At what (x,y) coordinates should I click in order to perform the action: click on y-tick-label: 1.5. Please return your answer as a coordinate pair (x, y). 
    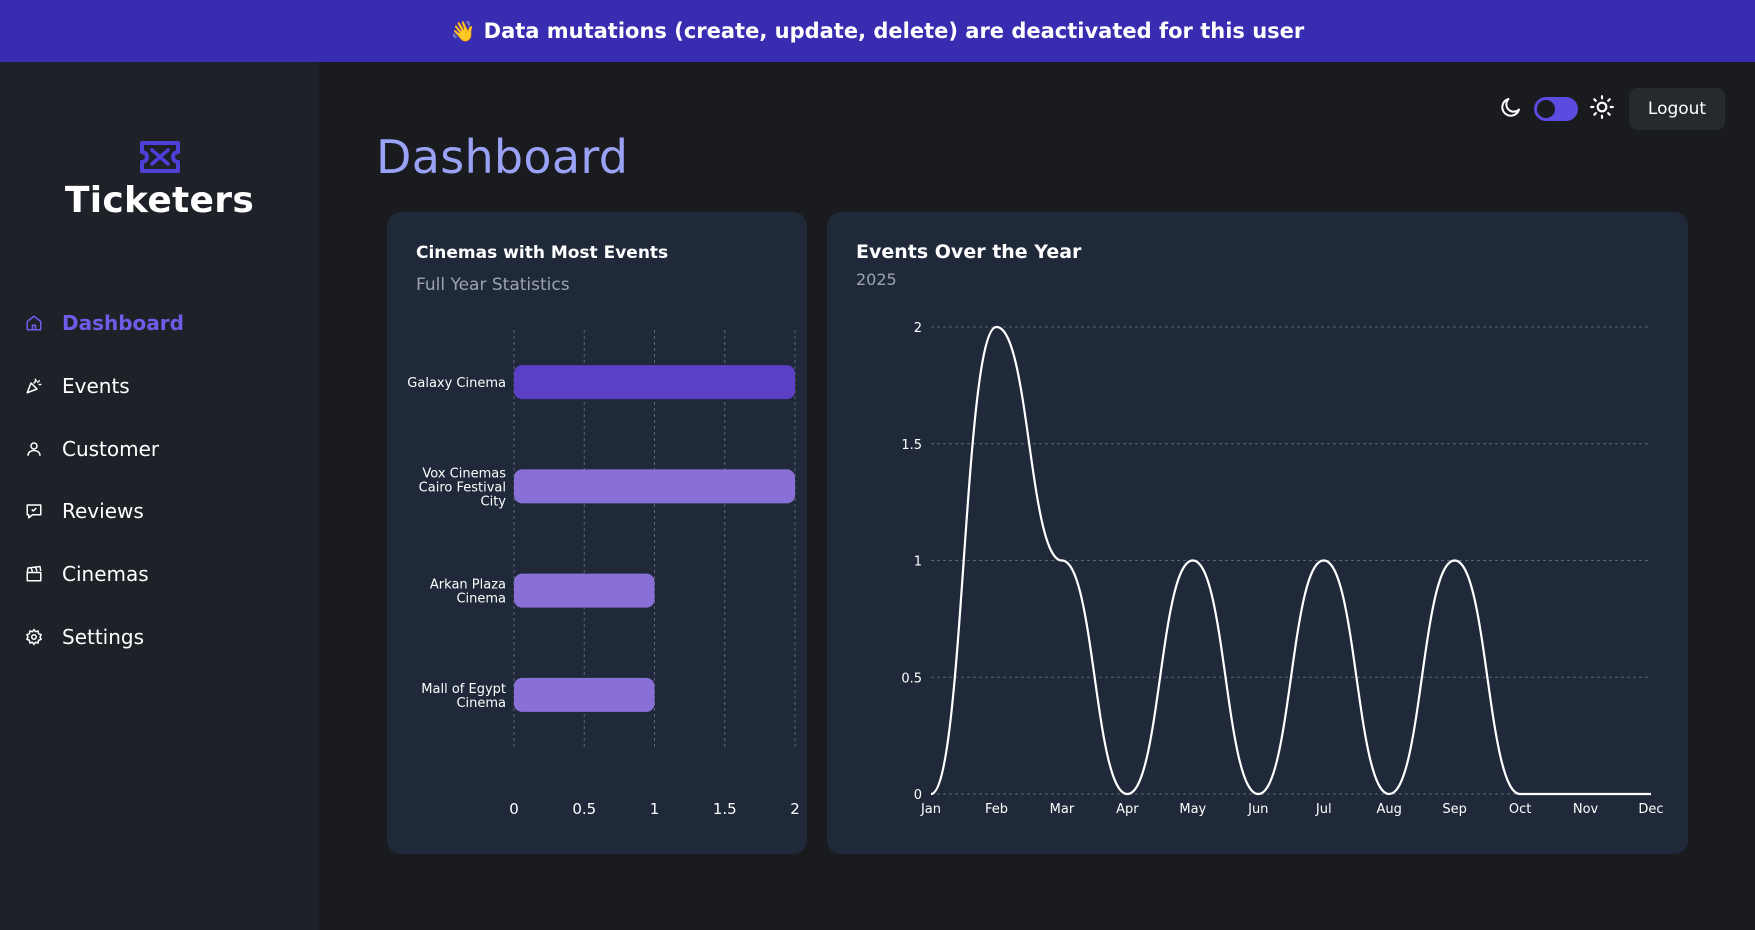
    Looking at the image, I should click on (911, 445).